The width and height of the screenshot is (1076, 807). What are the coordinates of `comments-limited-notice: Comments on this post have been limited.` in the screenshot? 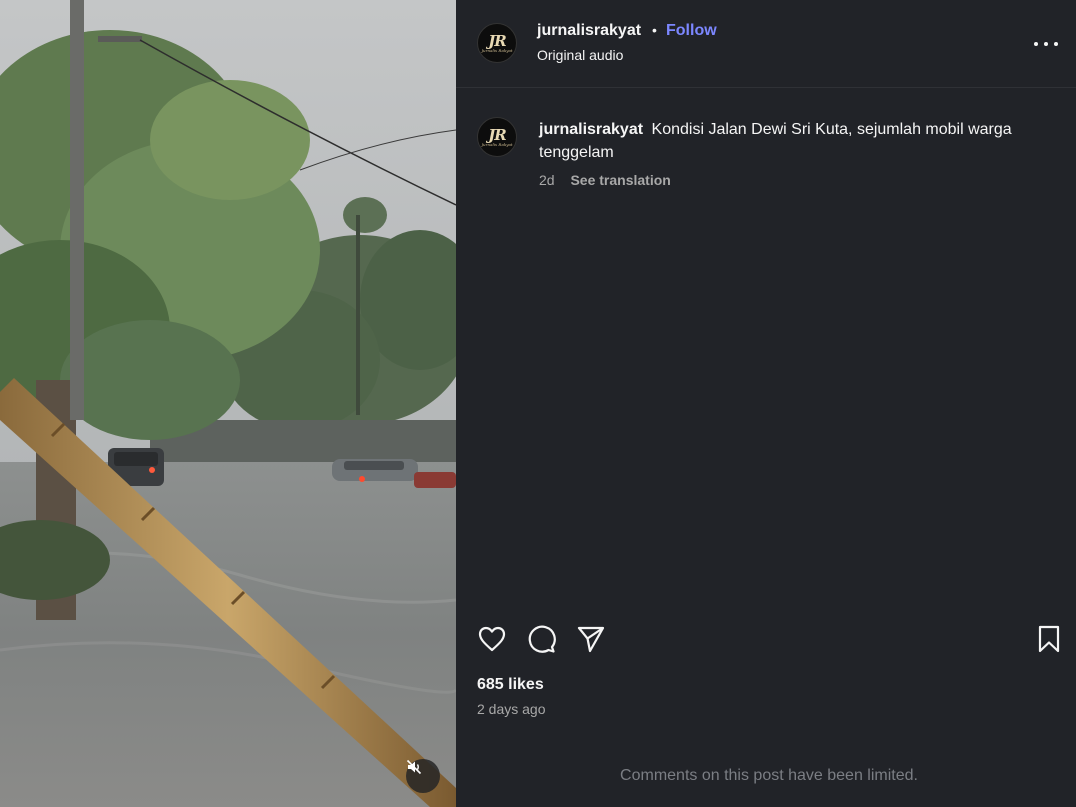 It's located at (769, 775).